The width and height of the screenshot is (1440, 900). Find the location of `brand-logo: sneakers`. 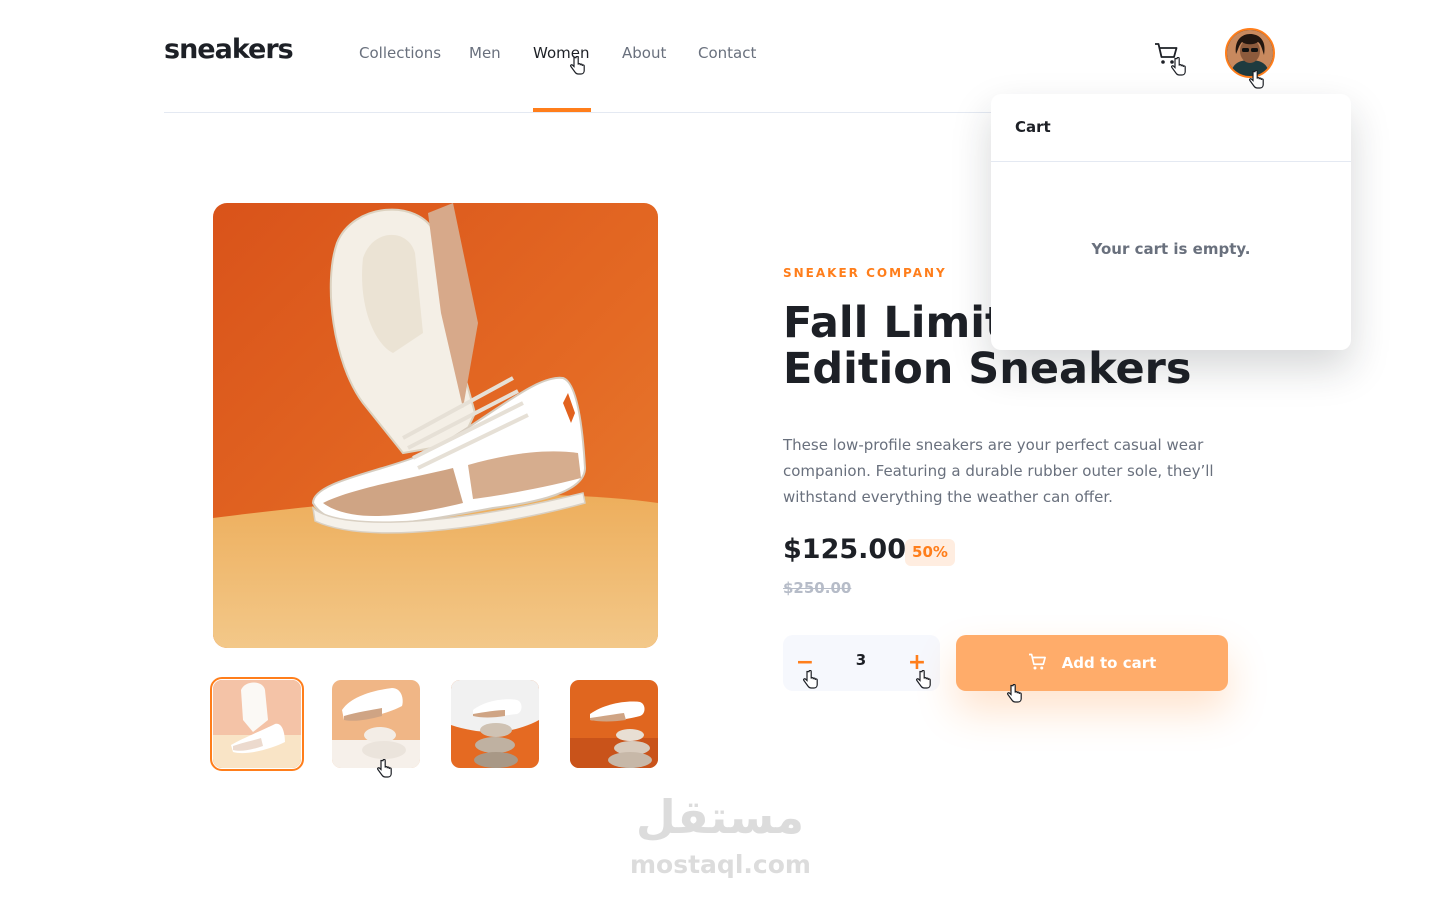

brand-logo: sneakers is located at coordinates (229, 49).